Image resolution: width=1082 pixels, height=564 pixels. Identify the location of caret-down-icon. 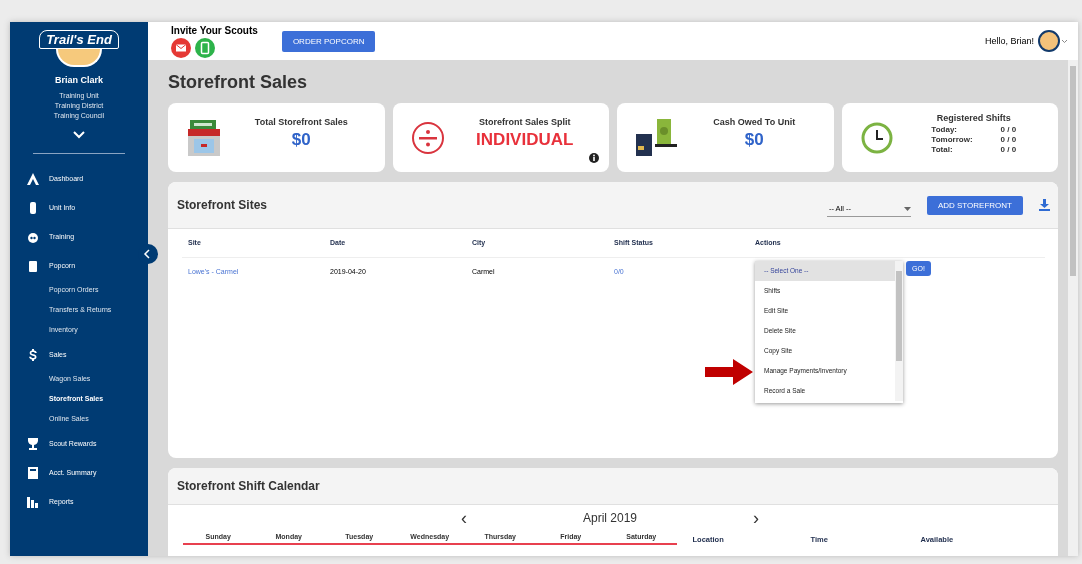
(907, 208).